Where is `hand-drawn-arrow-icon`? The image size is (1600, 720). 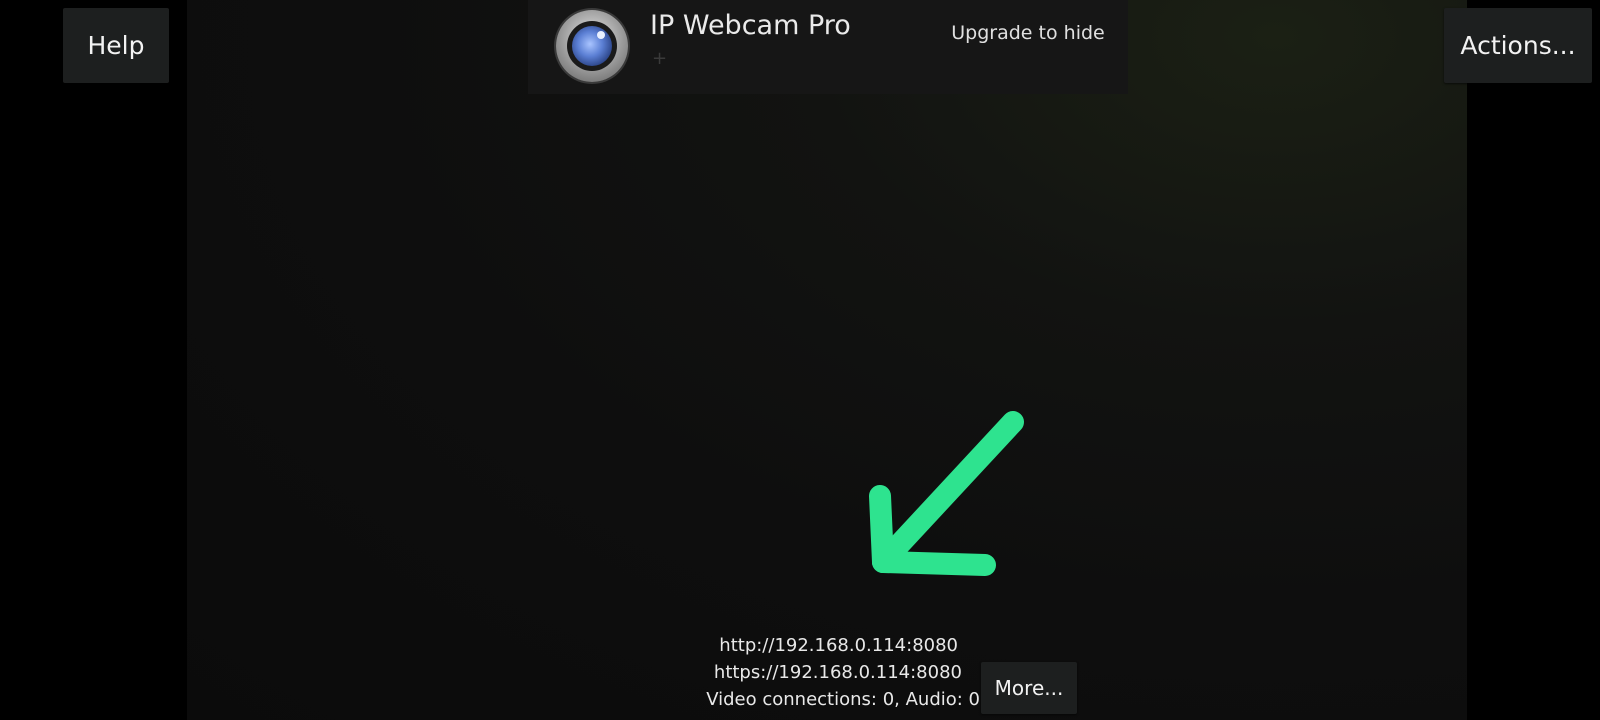 hand-drawn-arrow-icon is located at coordinates (946, 493).